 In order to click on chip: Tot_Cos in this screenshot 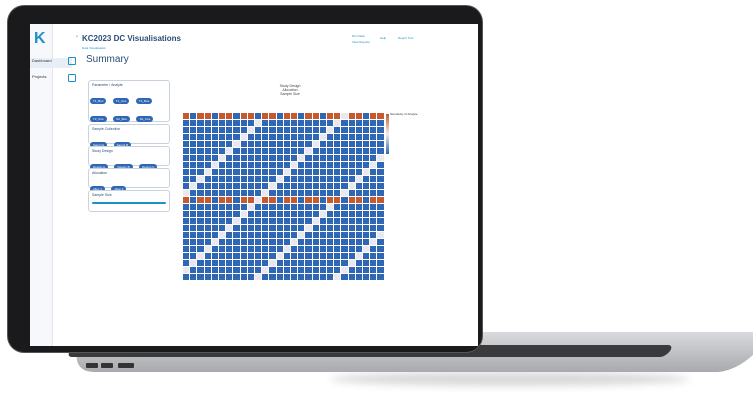, I will do `click(145, 119)`.